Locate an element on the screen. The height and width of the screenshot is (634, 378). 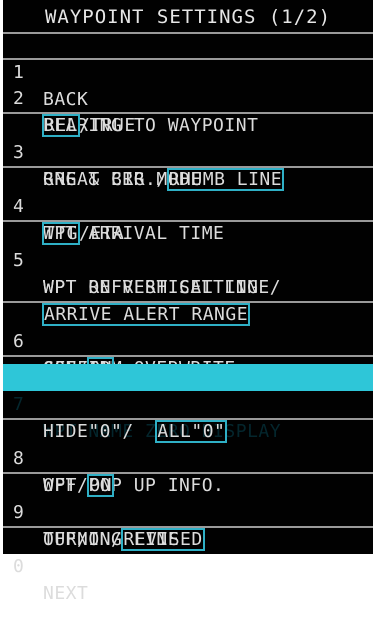
refresh-options-line1: WPT ON VERTICAL LINE/ is located at coordinates (188, 272).